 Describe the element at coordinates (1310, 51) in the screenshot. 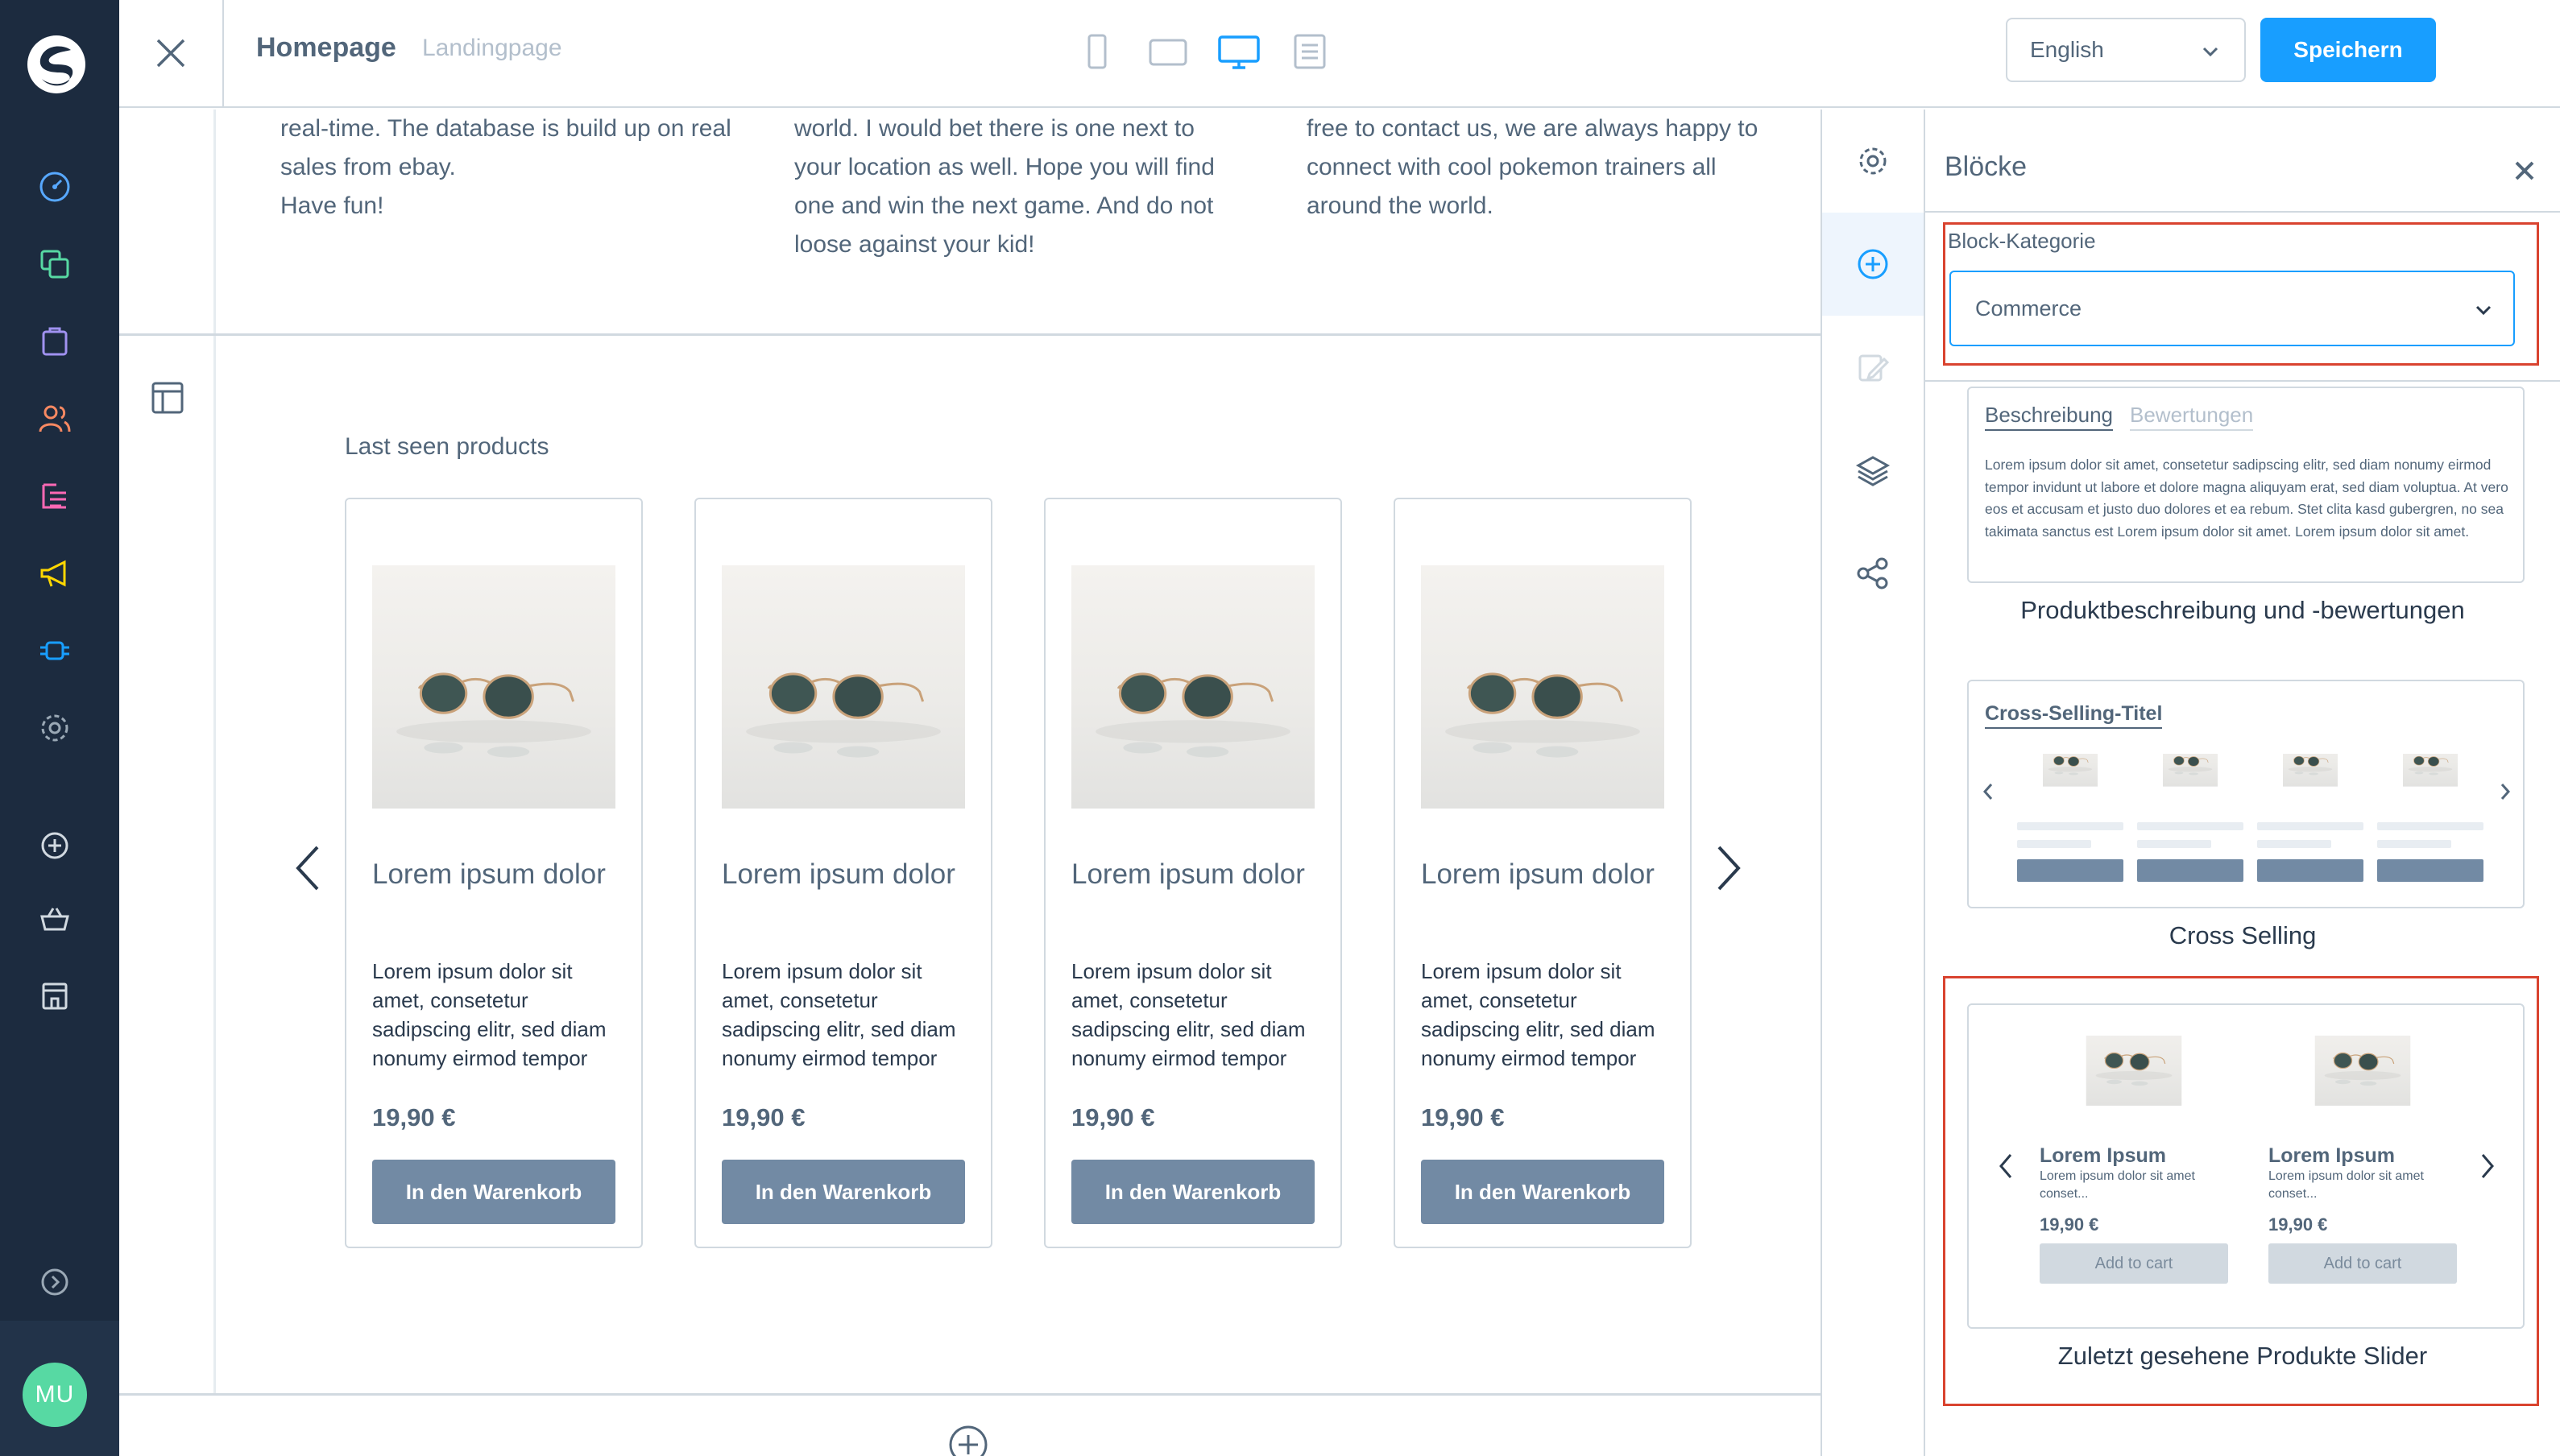

I see `list-icon` at that location.